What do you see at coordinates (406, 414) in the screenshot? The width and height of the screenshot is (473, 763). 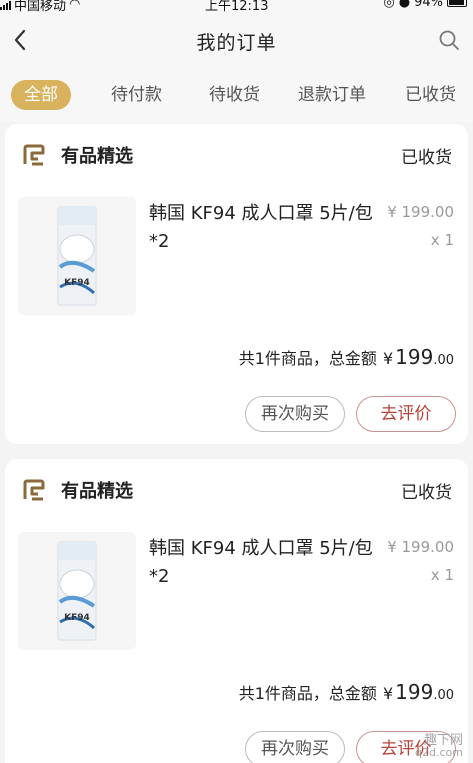 I see `review-button: 去评价` at bounding box center [406, 414].